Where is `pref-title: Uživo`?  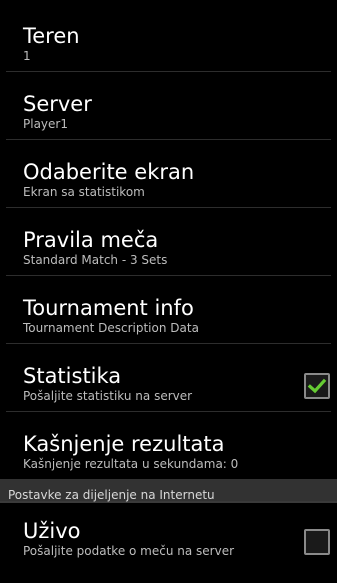
pref-title: Uživo is located at coordinates (52, 531).